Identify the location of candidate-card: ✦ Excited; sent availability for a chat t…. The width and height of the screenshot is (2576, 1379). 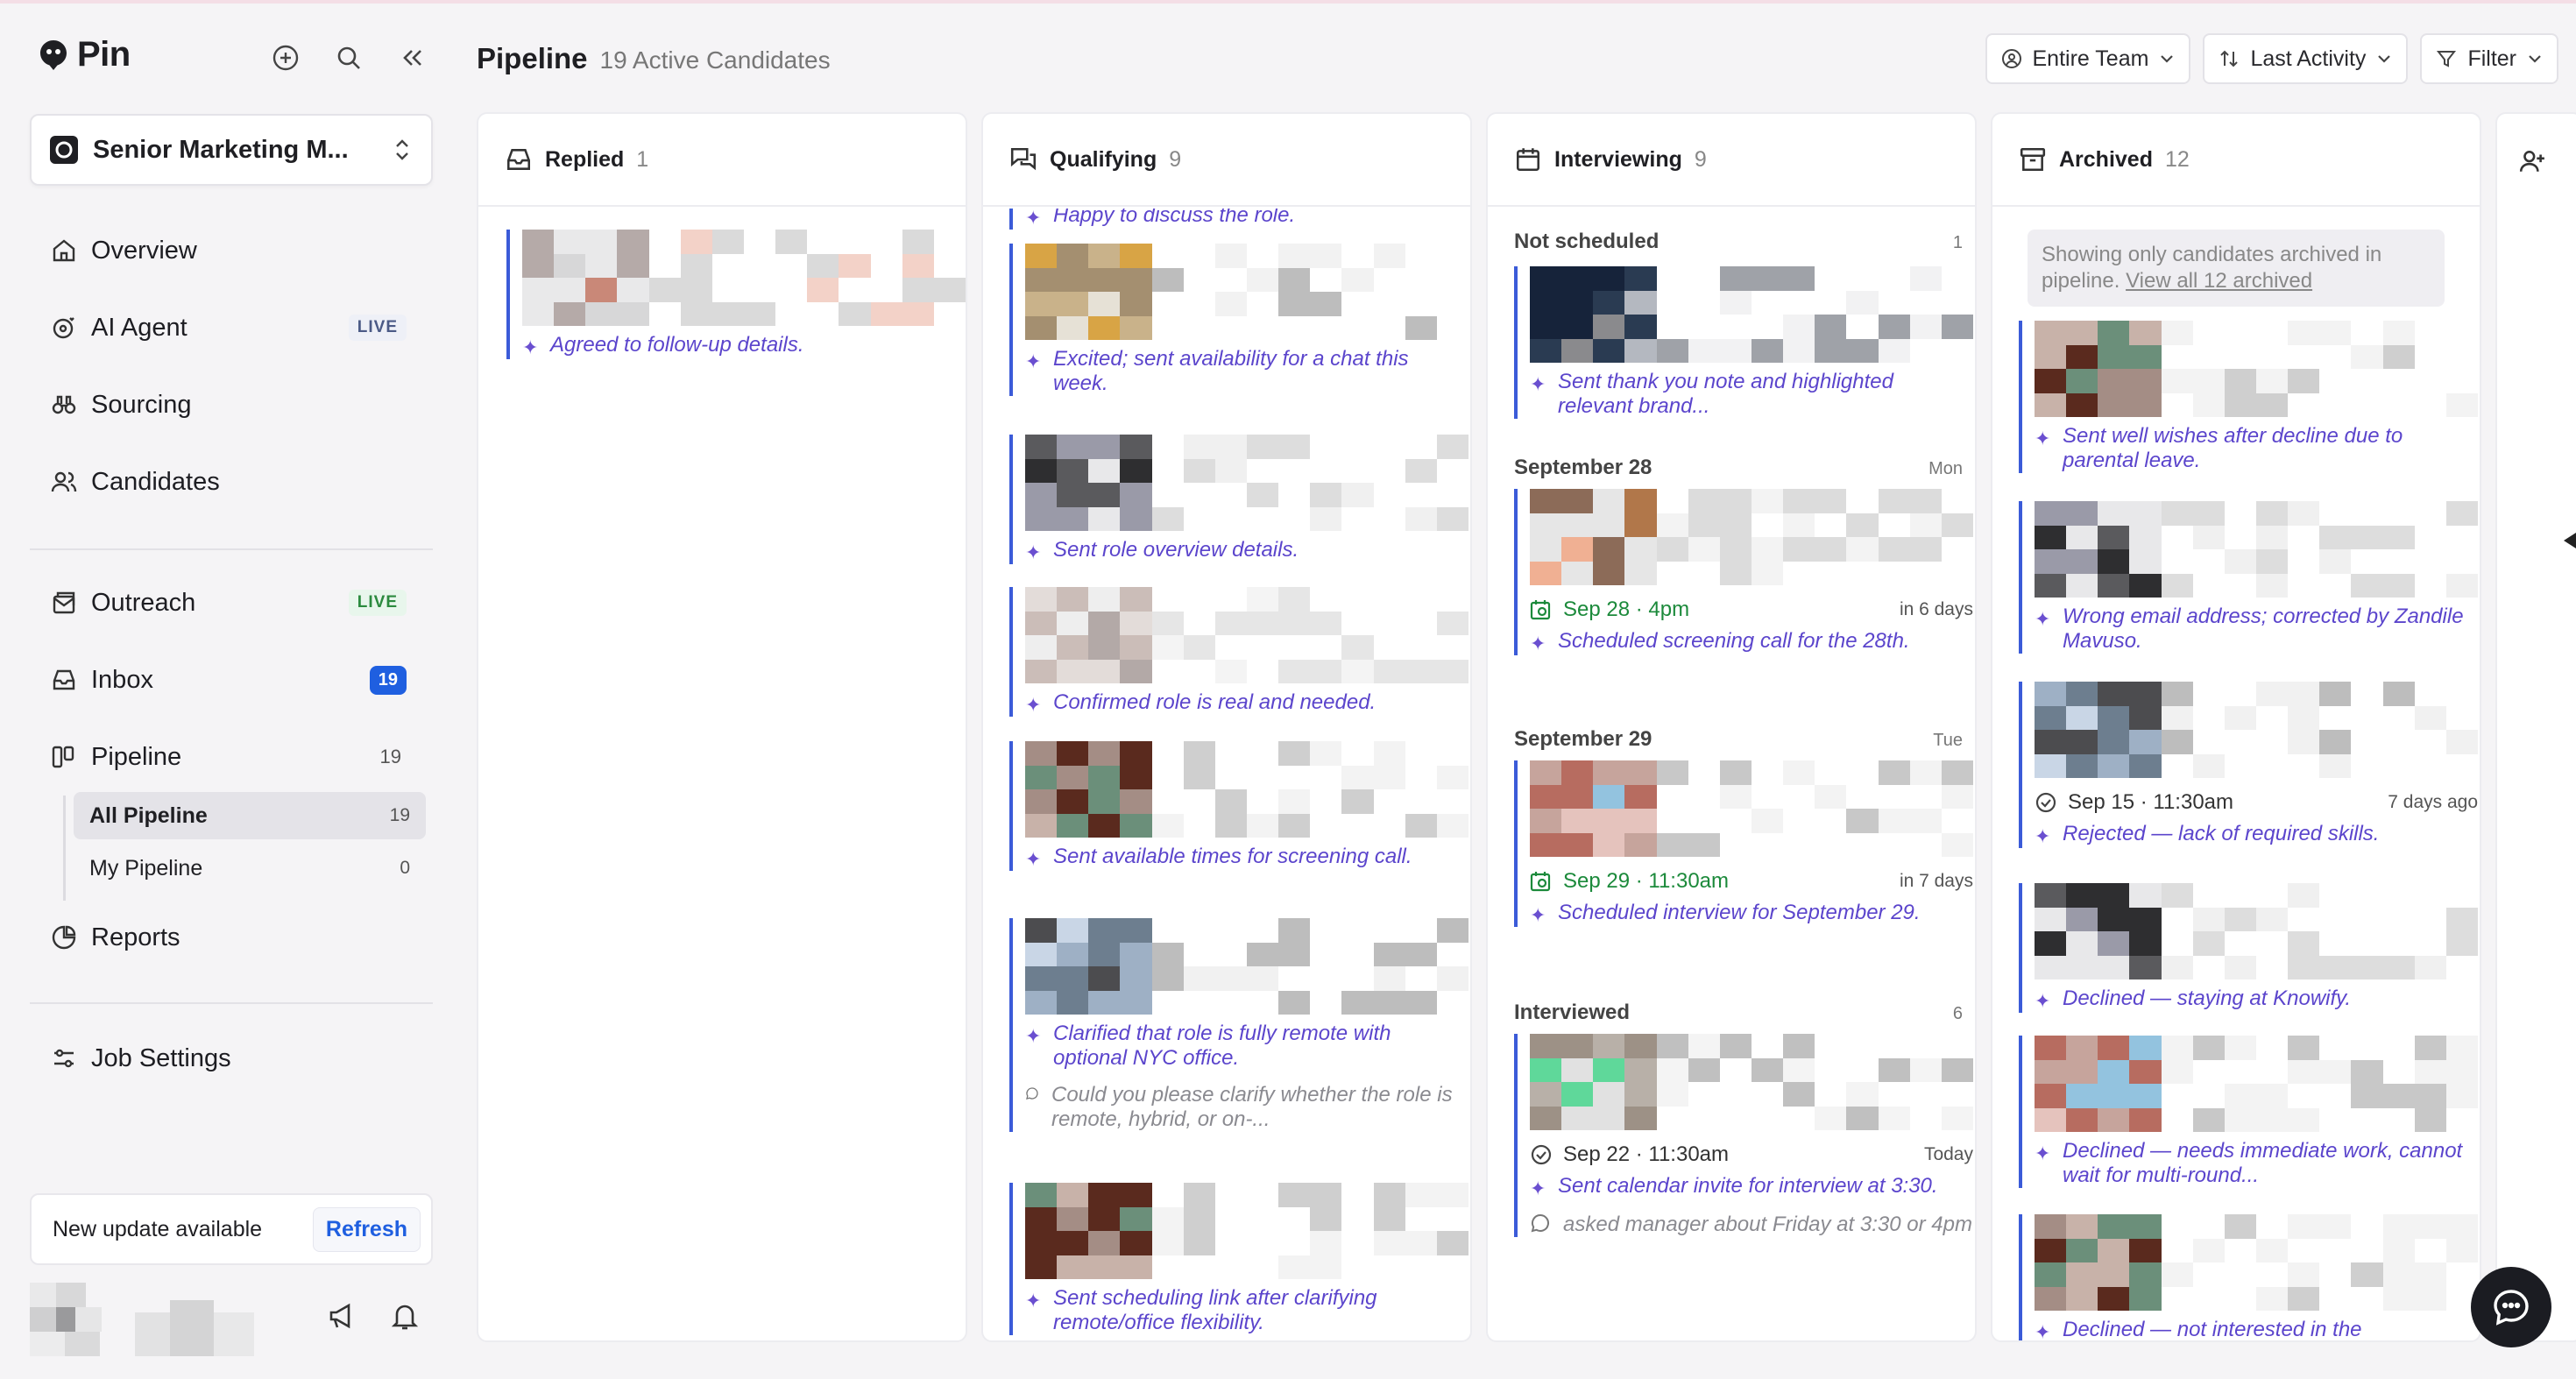
(1238, 320).